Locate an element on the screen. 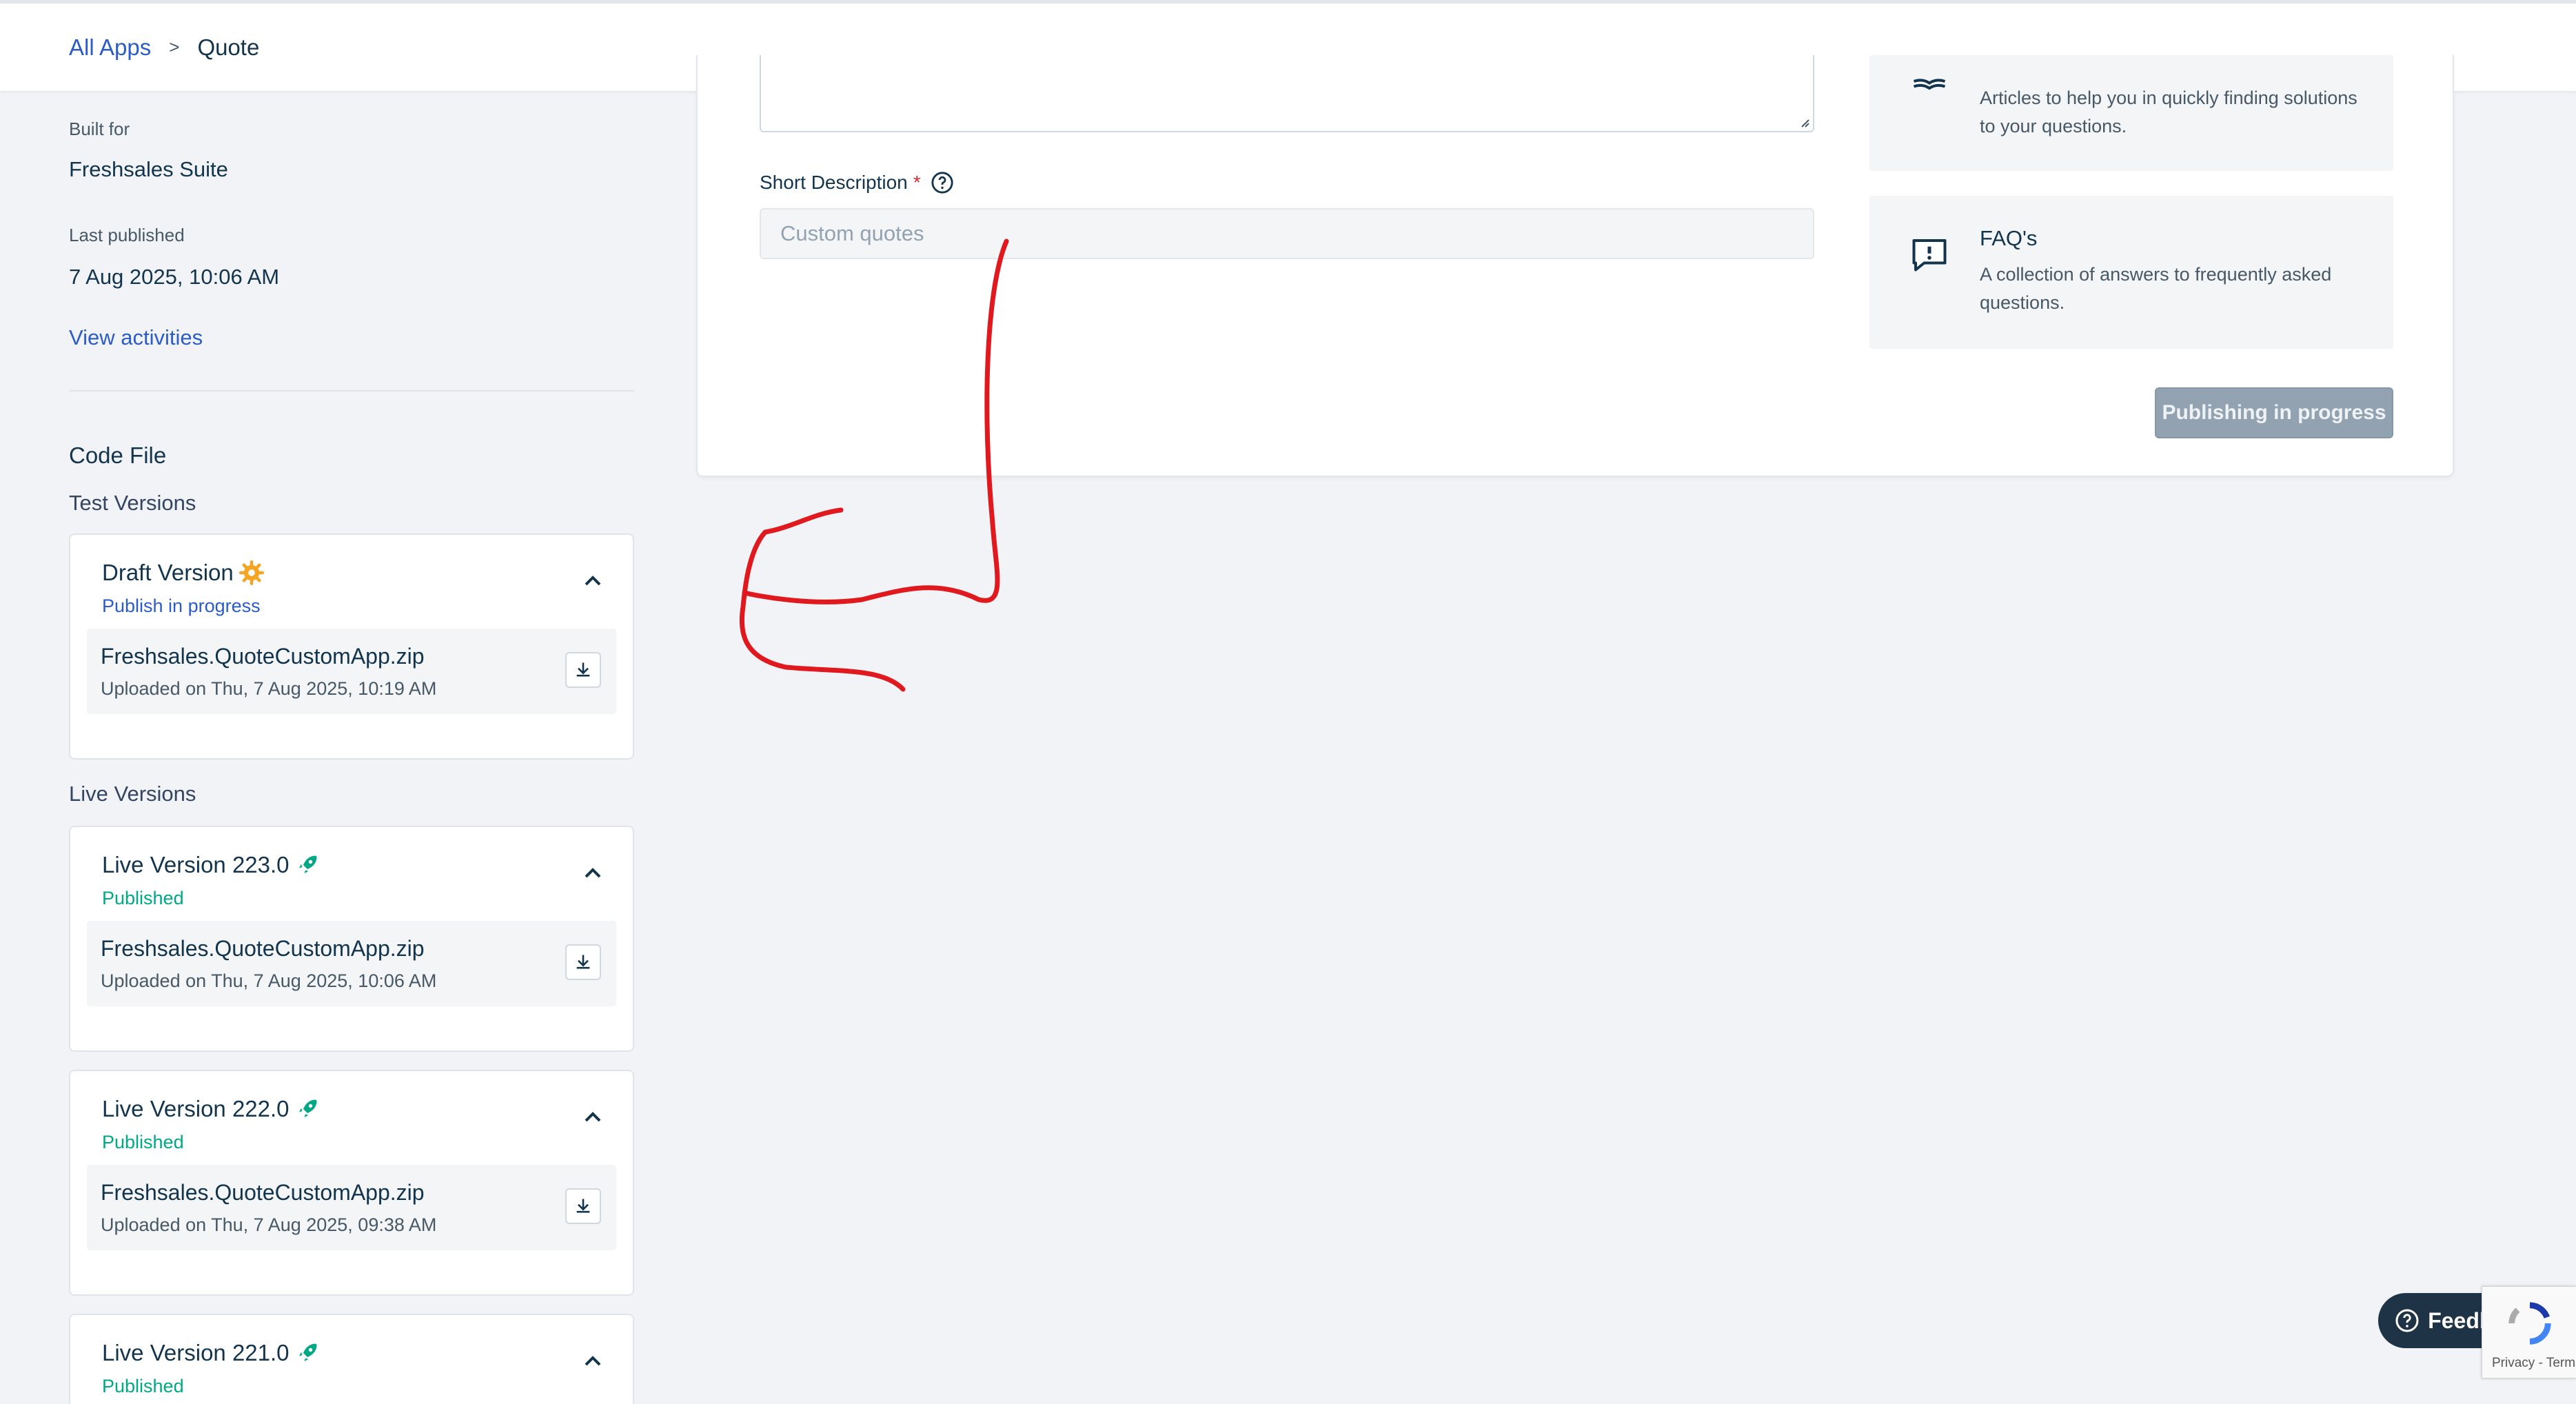  recaptcha-privacy-terms: Privacy - Terms is located at coordinates (2534, 1363).